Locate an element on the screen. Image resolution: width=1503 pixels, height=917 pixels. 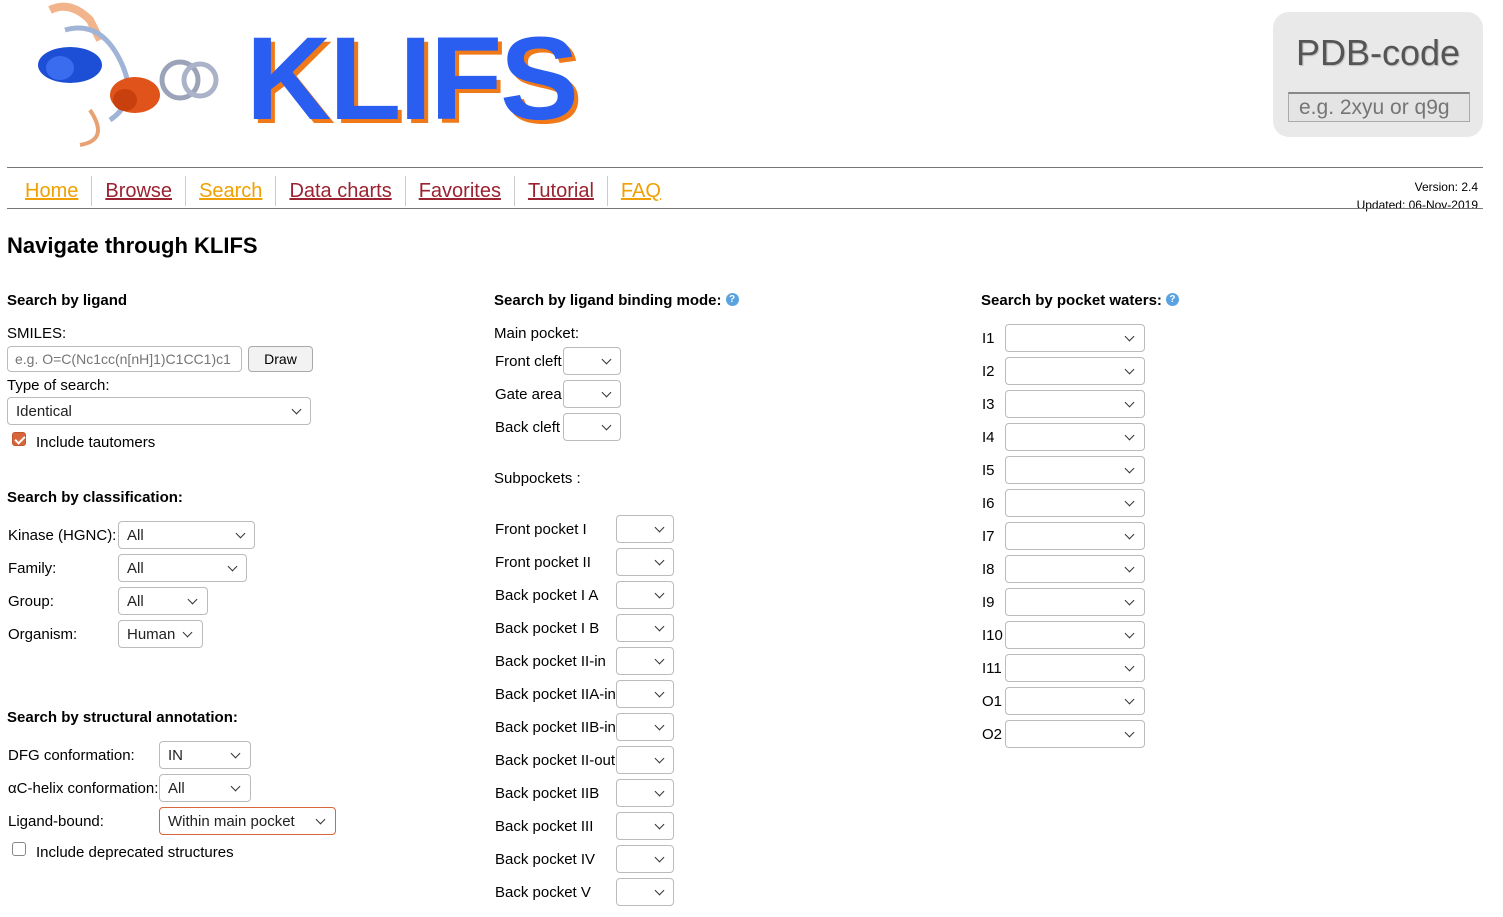
water-label: I11 is located at coordinates (992, 668).